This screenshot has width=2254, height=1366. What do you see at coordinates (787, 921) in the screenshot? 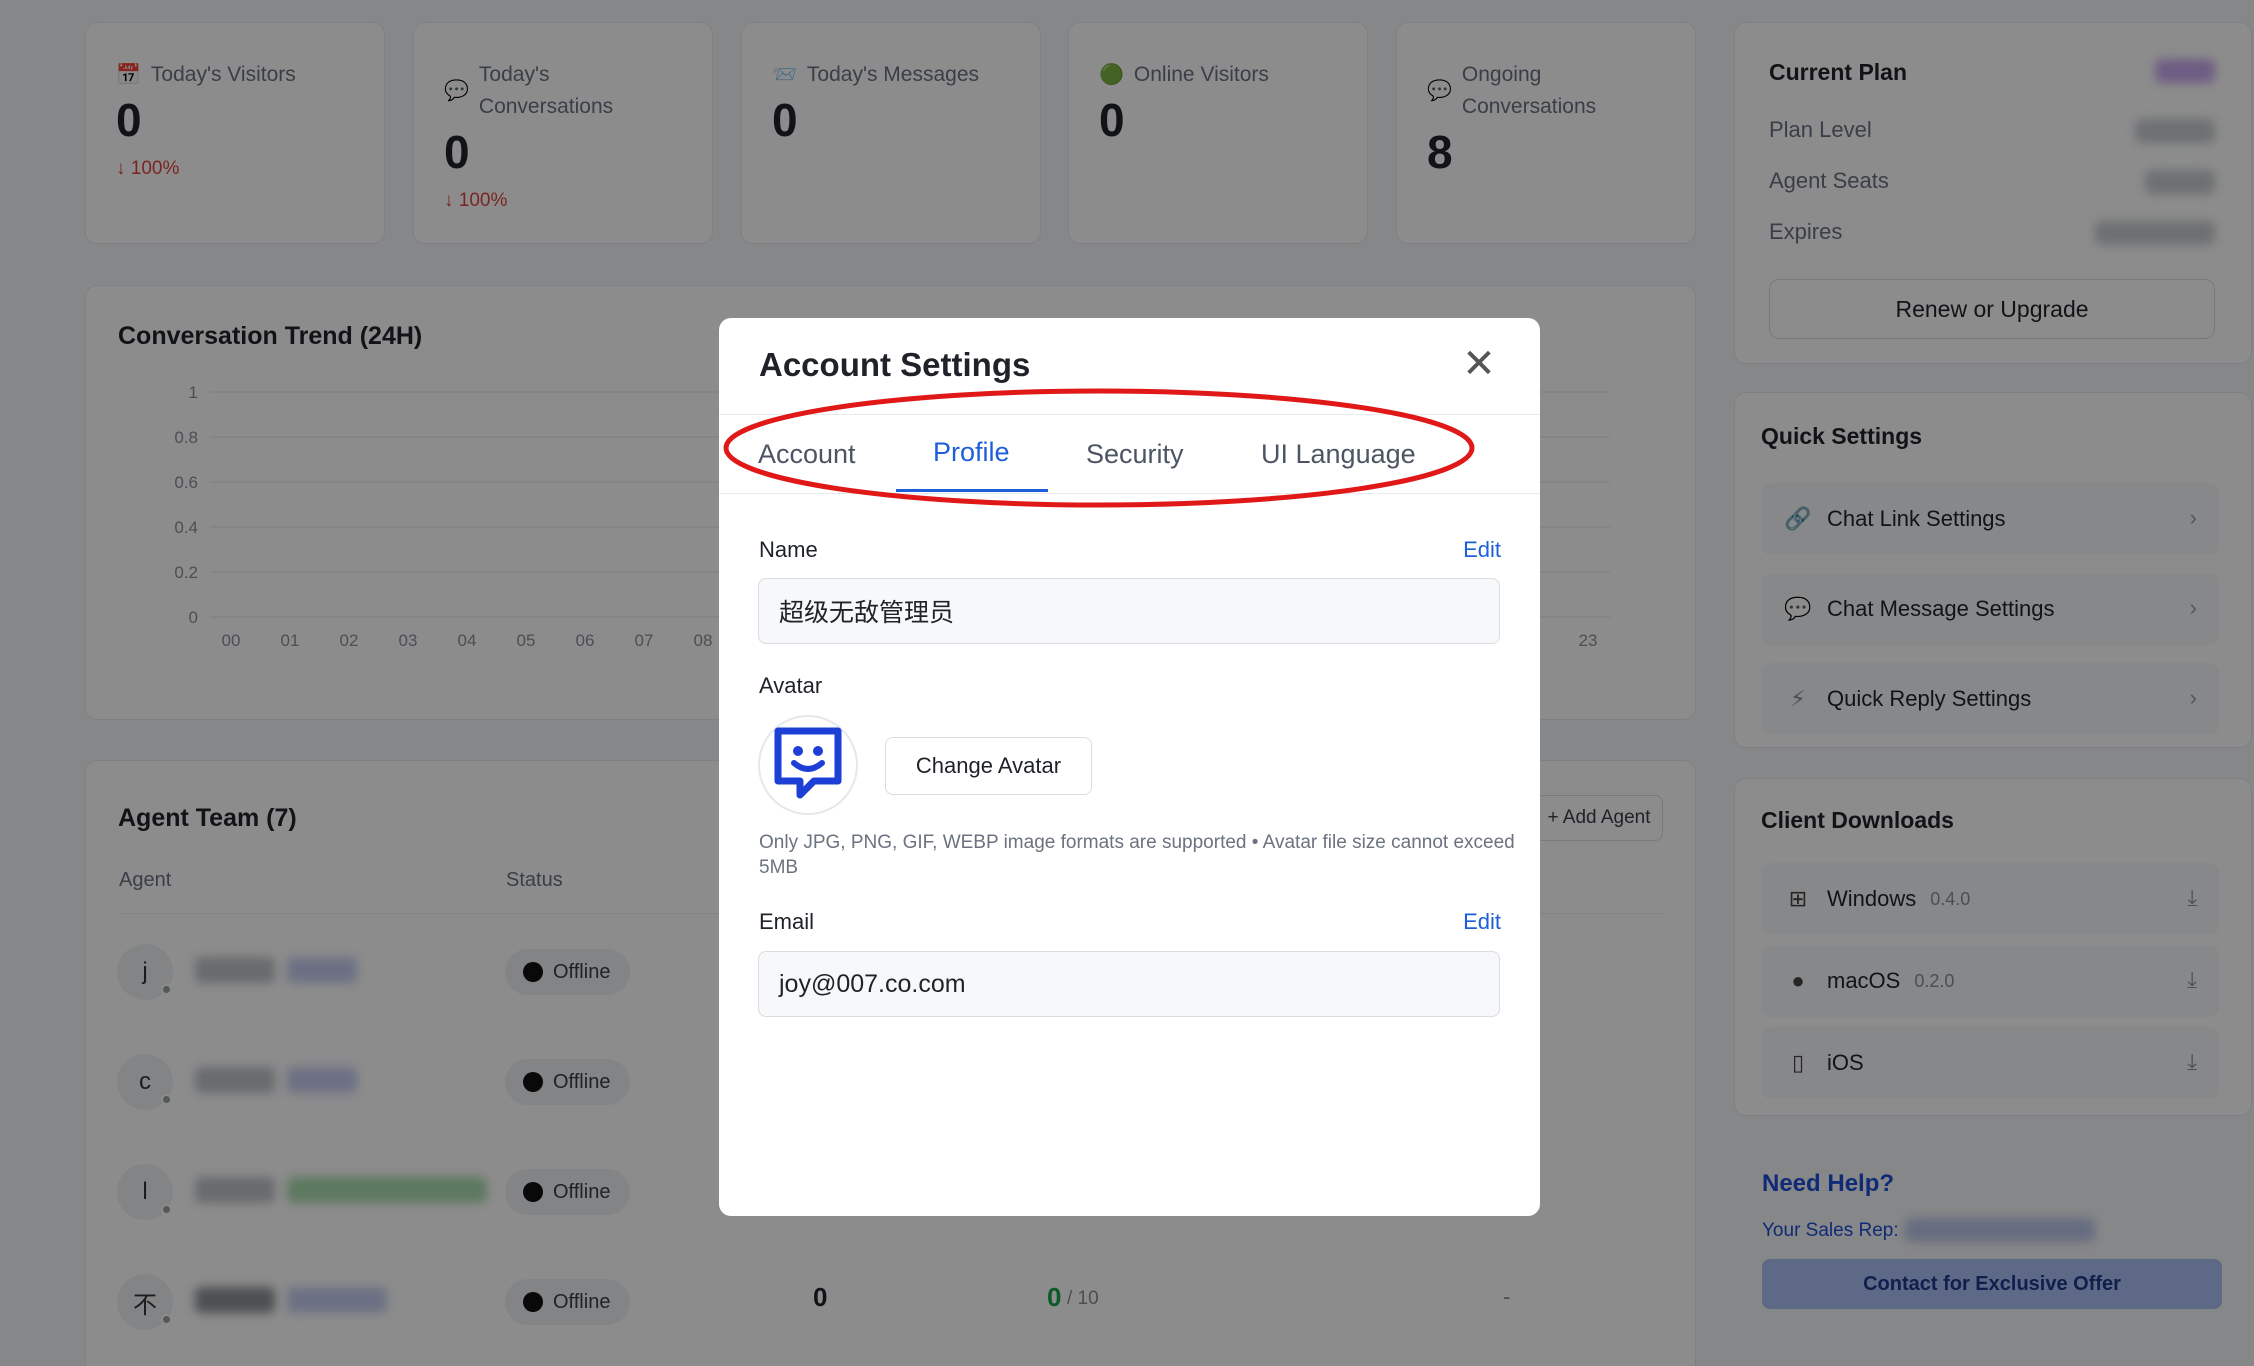
I see `email-label: Email` at bounding box center [787, 921].